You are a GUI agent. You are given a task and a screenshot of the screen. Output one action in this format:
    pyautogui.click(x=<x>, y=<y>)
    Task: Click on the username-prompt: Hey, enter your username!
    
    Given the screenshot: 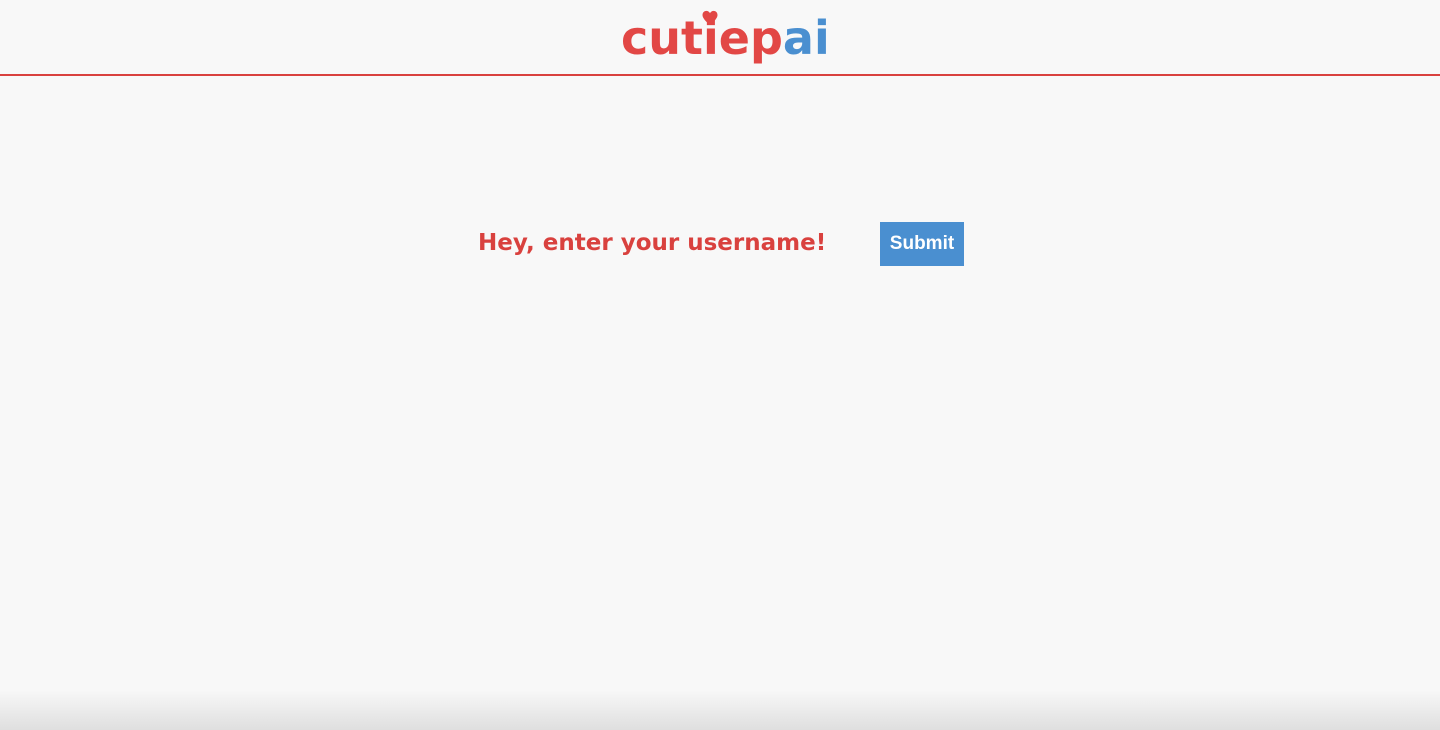 What is the action you would take?
    pyautogui.click(x=652, y=243)
    